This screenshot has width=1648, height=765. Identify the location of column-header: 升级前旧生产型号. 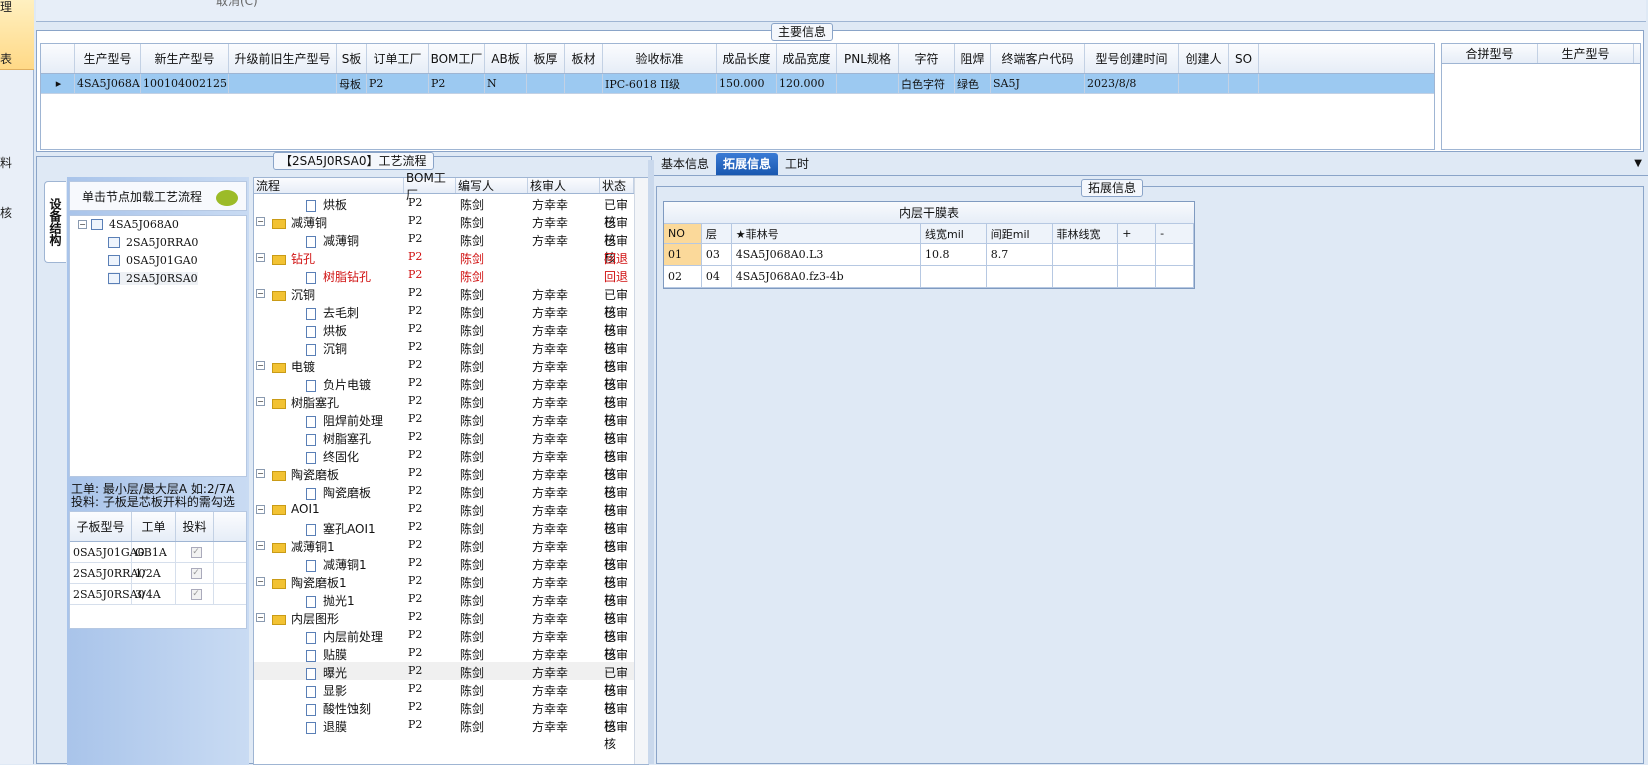
(283, 58).